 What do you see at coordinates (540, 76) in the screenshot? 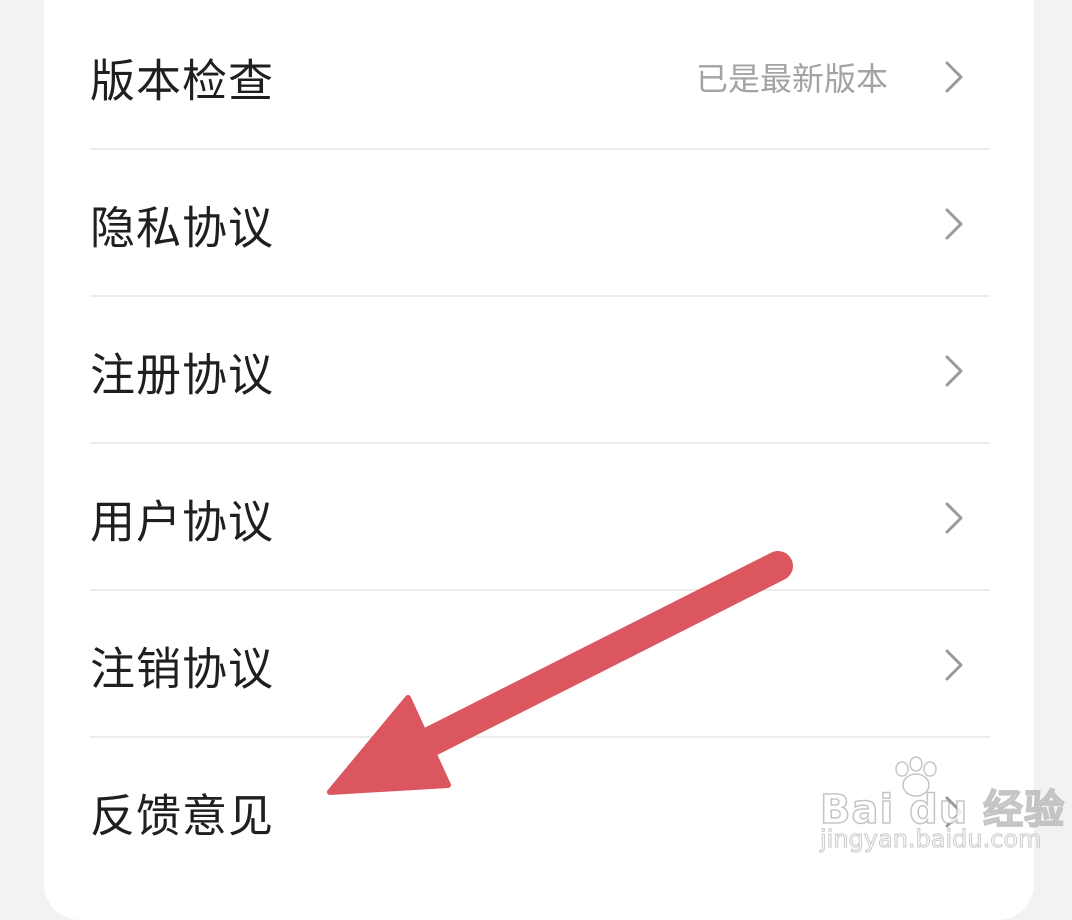
I see `settings-item-version-check: 版本检查 已是最新版本` at bounding box center [540, 76].